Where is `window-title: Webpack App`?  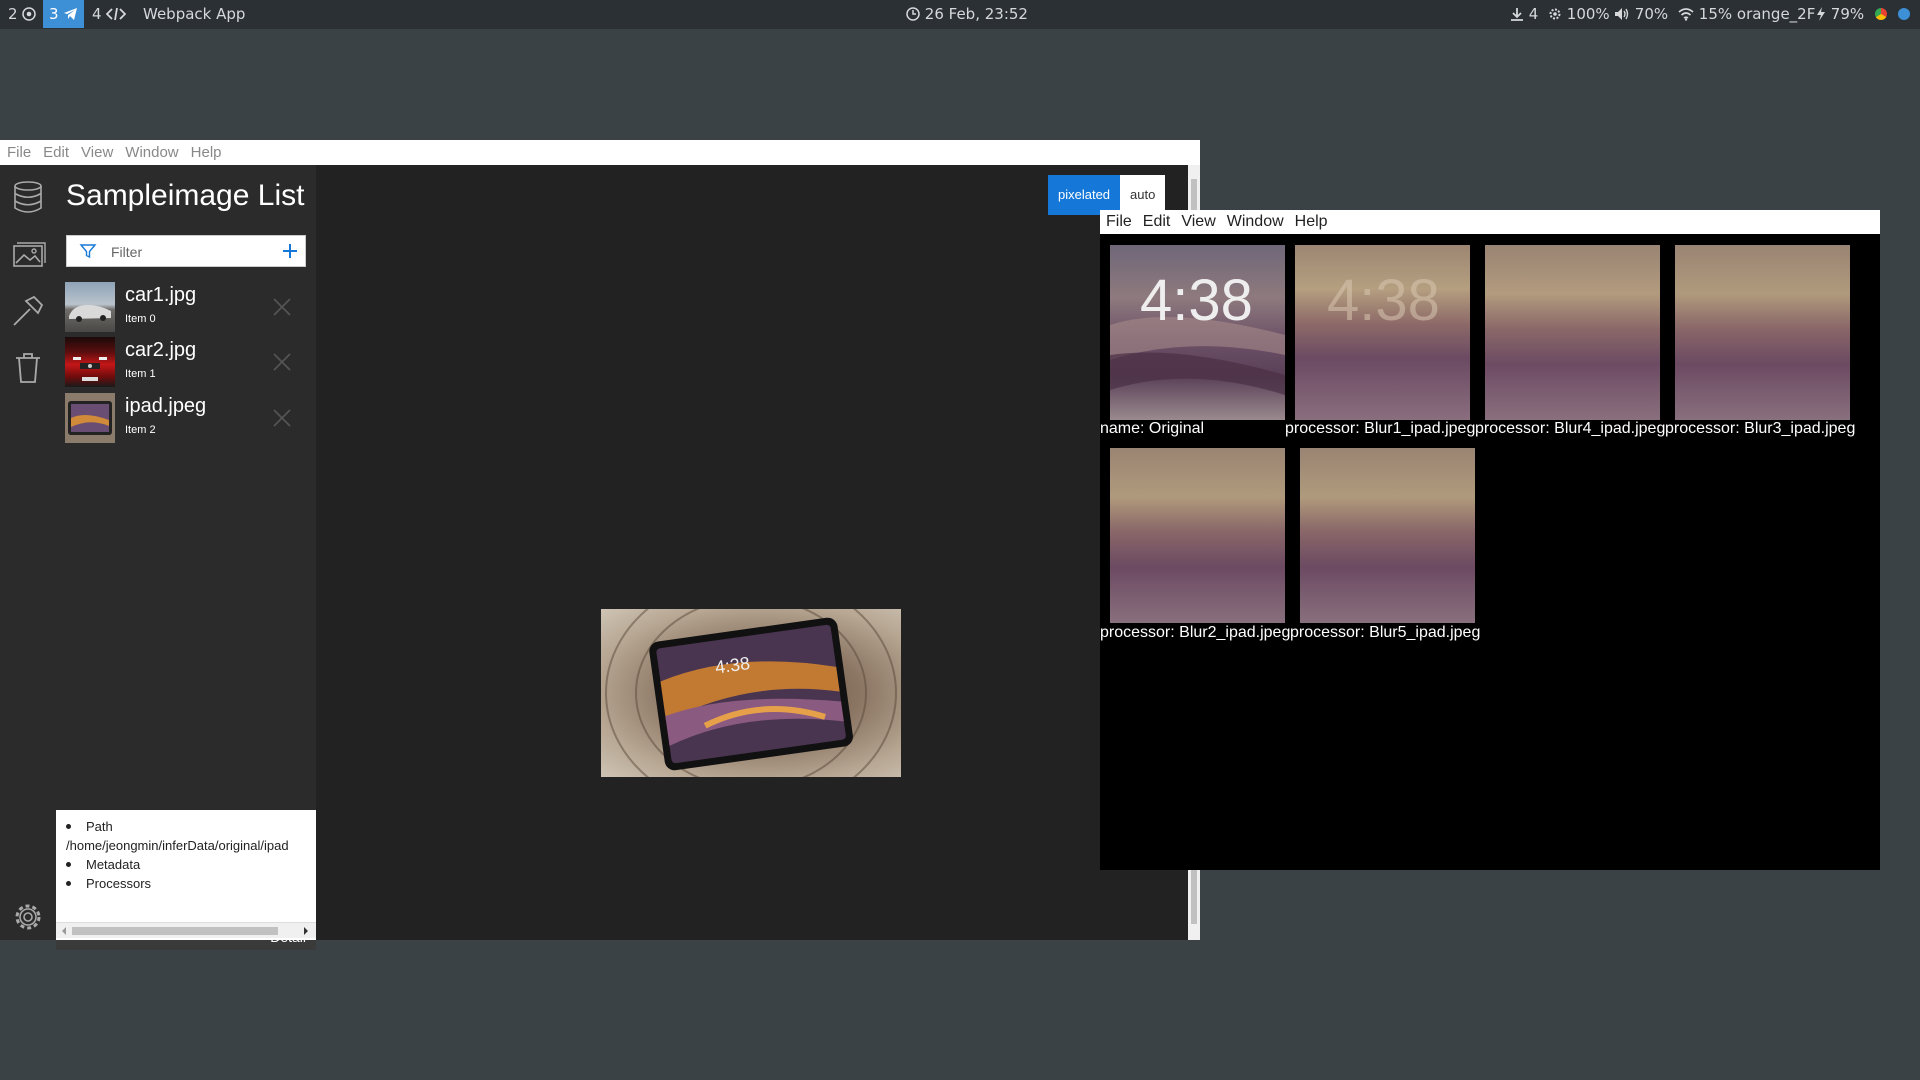
window-title: Webpack App is located at coordinates (194, 14).